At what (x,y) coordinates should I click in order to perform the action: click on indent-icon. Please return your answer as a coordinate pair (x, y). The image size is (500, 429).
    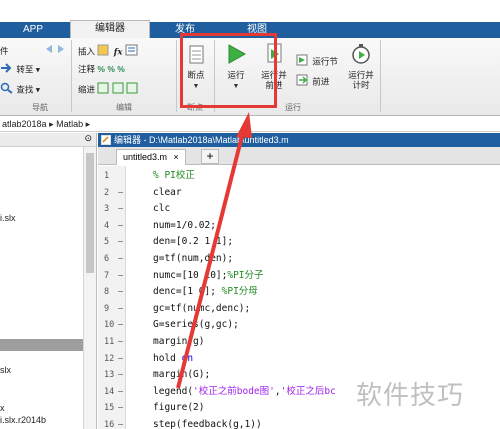
    Looking at the image, I should click on (103, 90).